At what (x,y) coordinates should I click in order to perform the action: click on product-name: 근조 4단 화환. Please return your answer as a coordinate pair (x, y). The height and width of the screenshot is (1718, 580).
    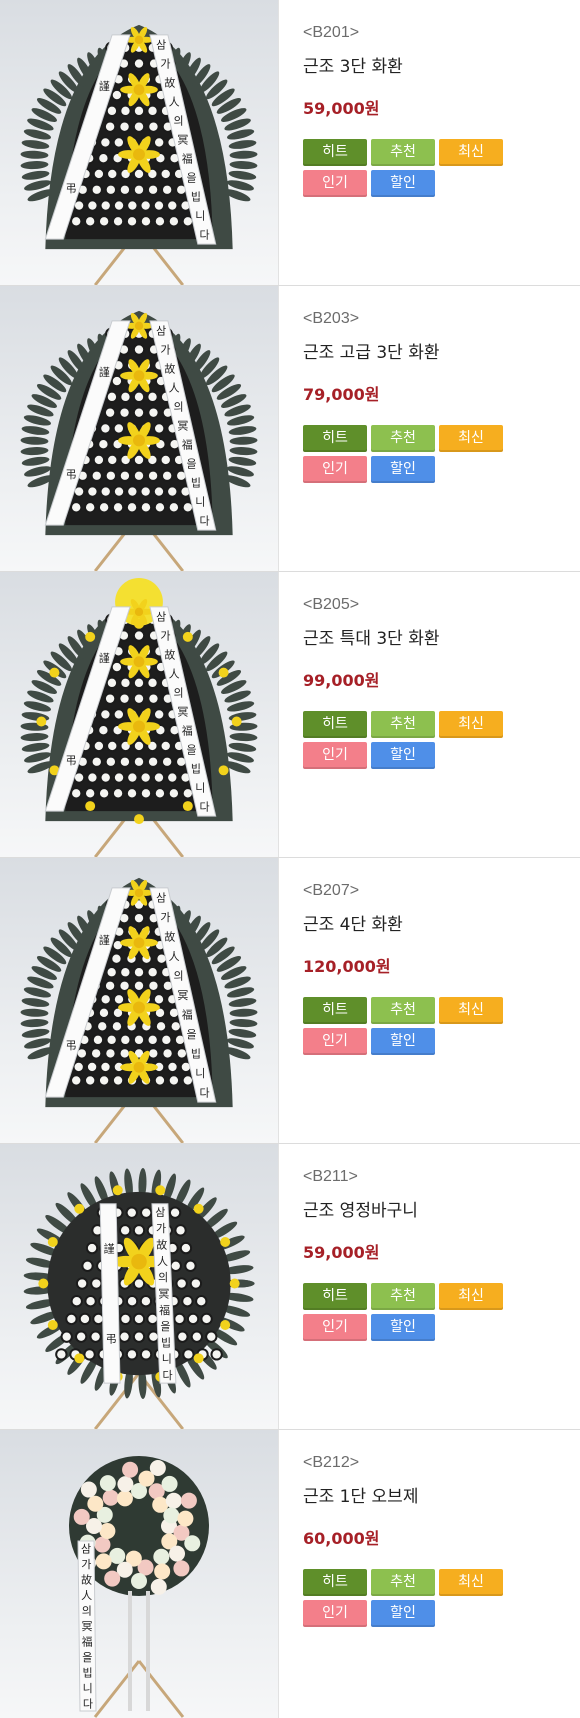
    Looking at the image, I should click on (441, 922).